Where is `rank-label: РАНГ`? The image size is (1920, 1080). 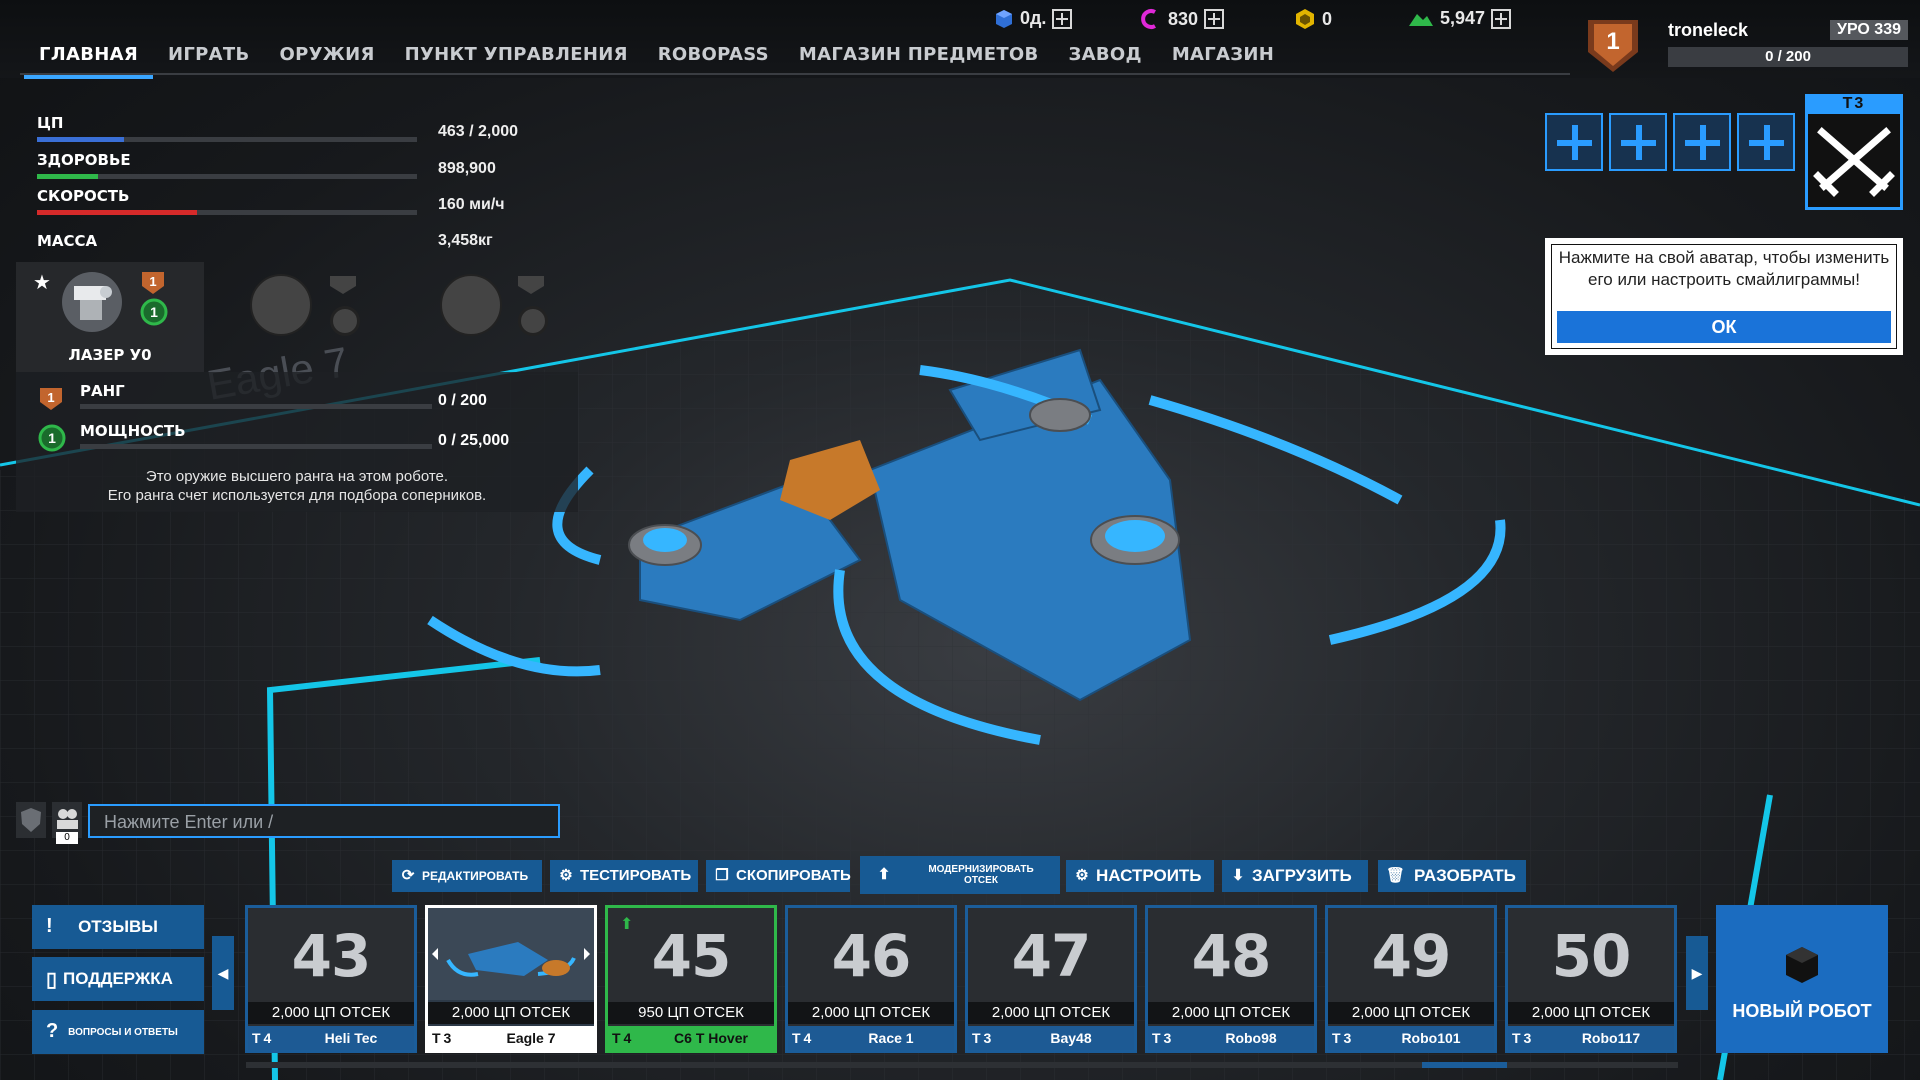
rank-label: РАНГ is located at coordinates (102, 391).